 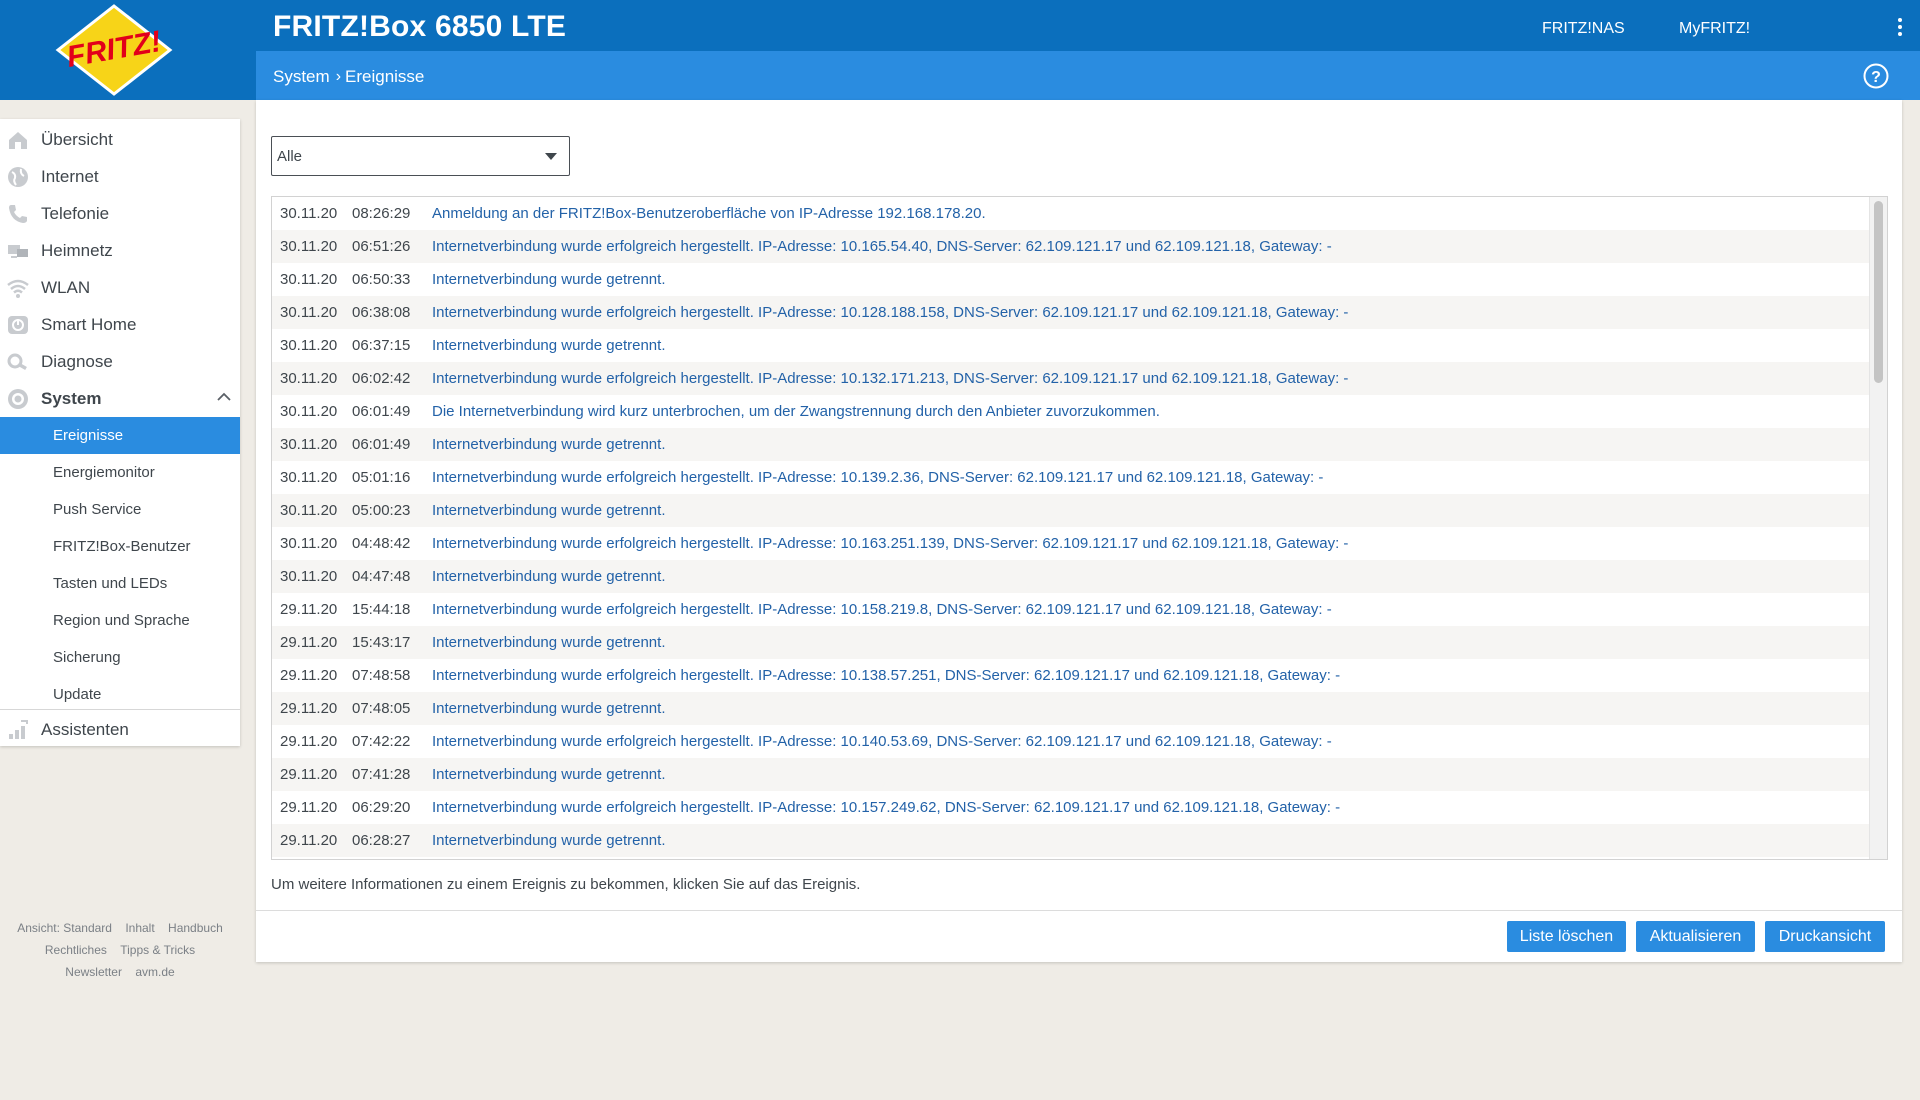 I want to click on sidebar-item-label: Diagnose, so click(x=77, y=361).